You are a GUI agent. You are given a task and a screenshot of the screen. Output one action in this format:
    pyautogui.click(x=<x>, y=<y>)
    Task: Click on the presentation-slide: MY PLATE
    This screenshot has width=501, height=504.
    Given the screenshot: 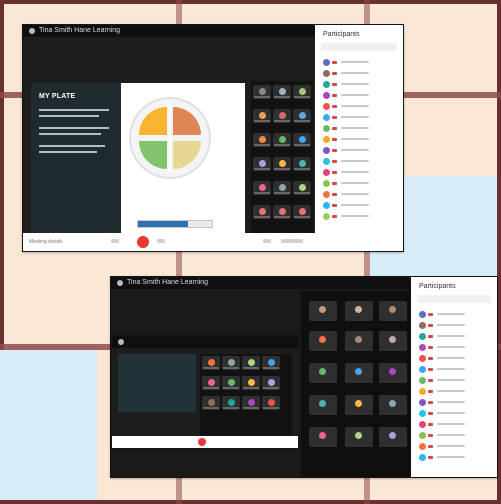 What is the action you would take?
    pyautogui.click(x=138, y=160)
    